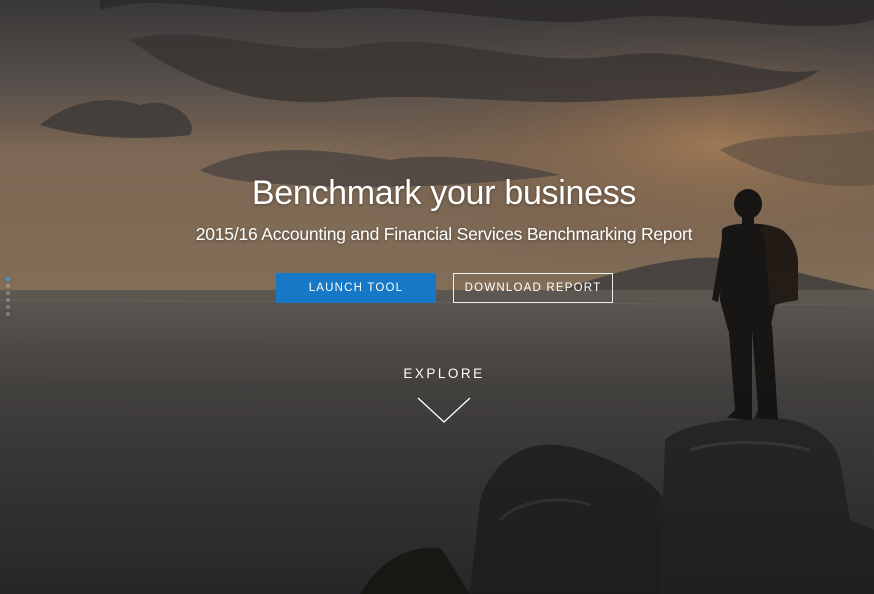 This screenshot has width=874, height=594. Describe the element at coordinates (533, 288) in the screenshot. I see `download-report-button: DOWNLOAD REPORT` at that location.